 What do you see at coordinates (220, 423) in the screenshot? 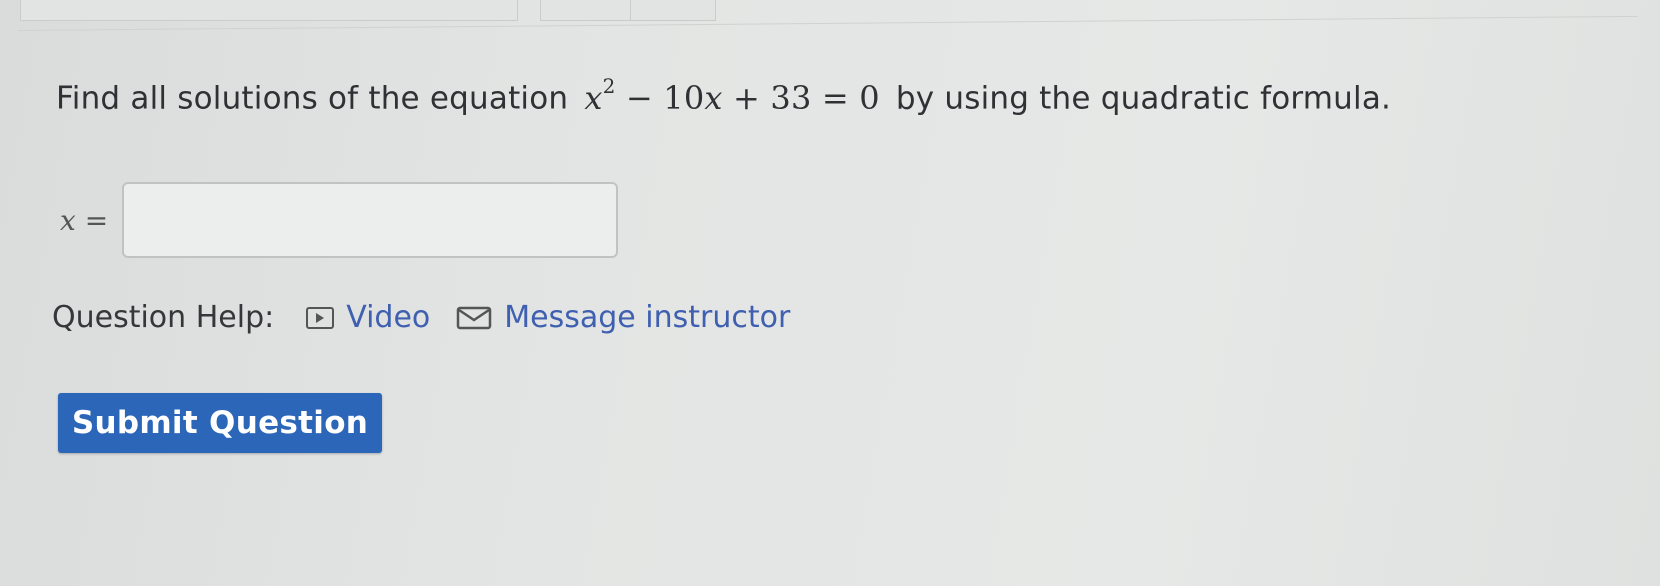
I see `submit-question-button: Submit Question` at bounding box center [220, 423].